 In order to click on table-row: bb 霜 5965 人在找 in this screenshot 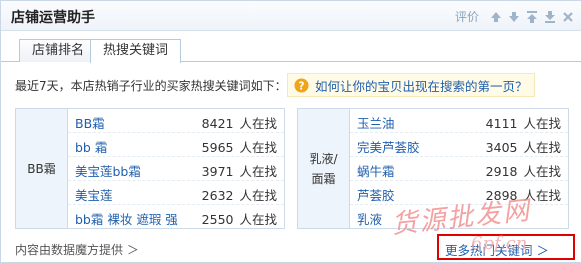, I will do `click(176, 145)`.